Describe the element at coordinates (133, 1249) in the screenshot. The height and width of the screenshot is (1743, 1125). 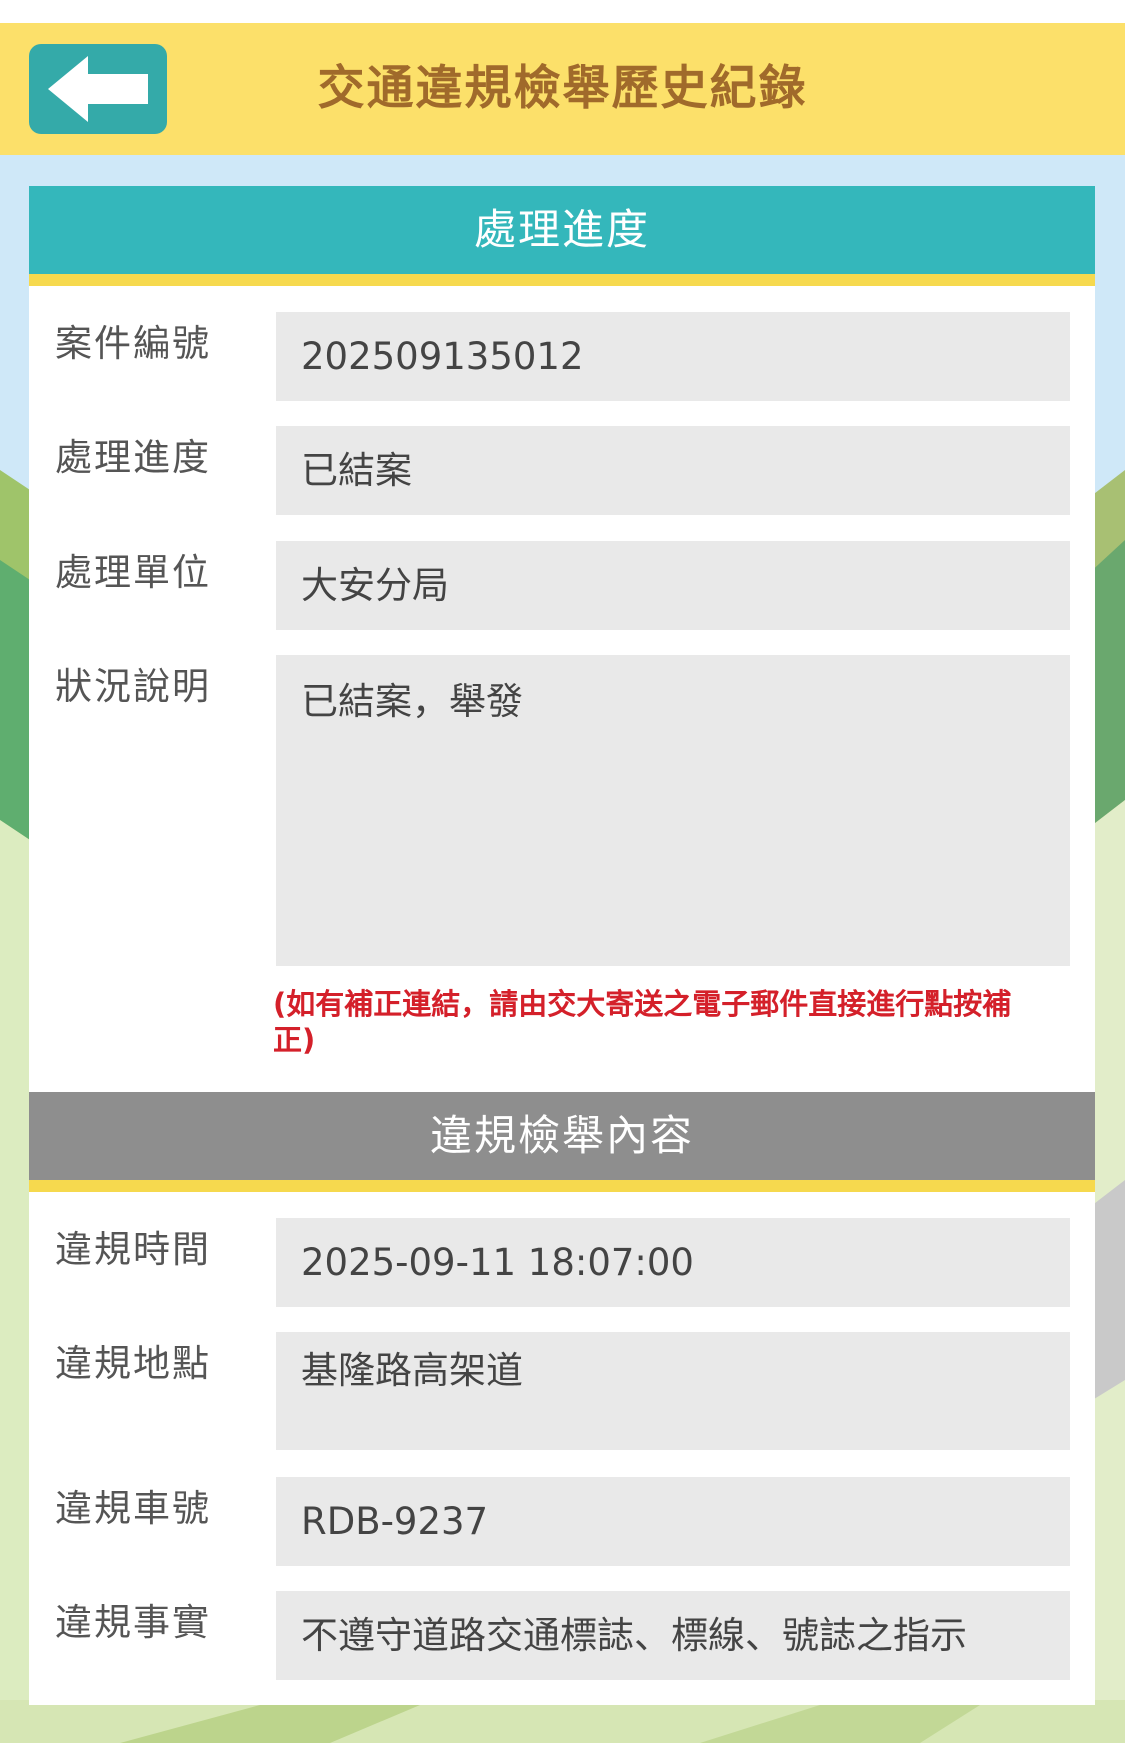
I see `violation-time-label: 違規時間` at that location.